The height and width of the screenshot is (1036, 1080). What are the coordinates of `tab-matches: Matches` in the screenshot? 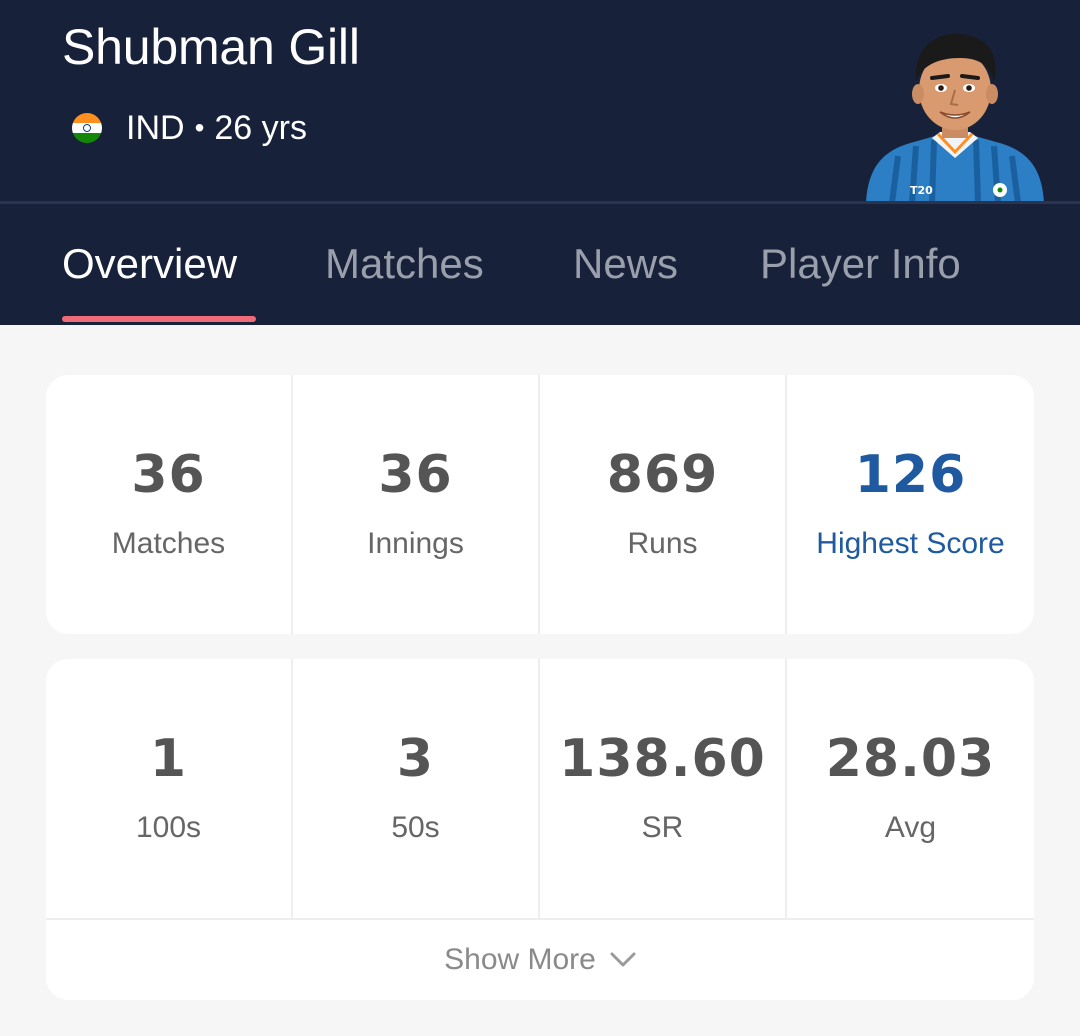 It's located at (404, 264).